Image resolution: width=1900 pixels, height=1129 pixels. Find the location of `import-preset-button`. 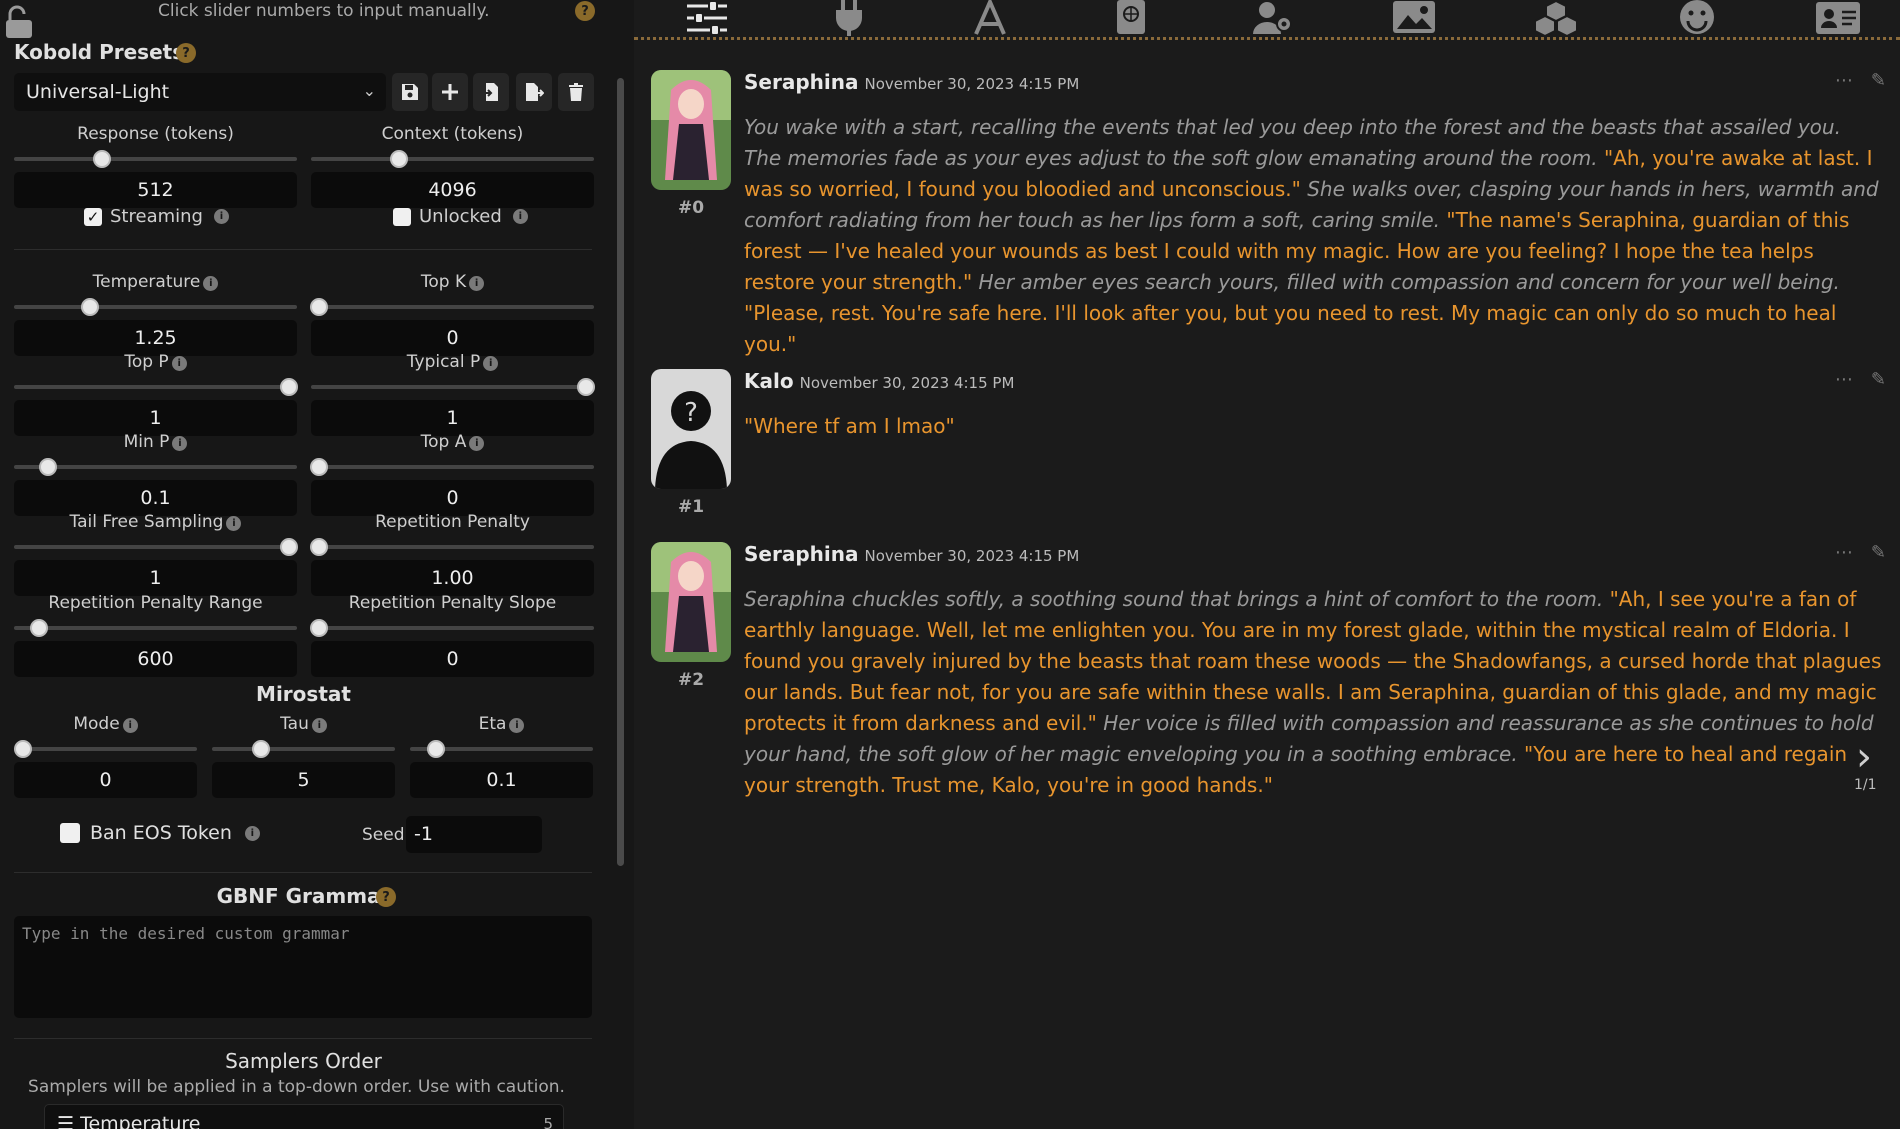

import-preset-button is located at coordinates (491, 92).